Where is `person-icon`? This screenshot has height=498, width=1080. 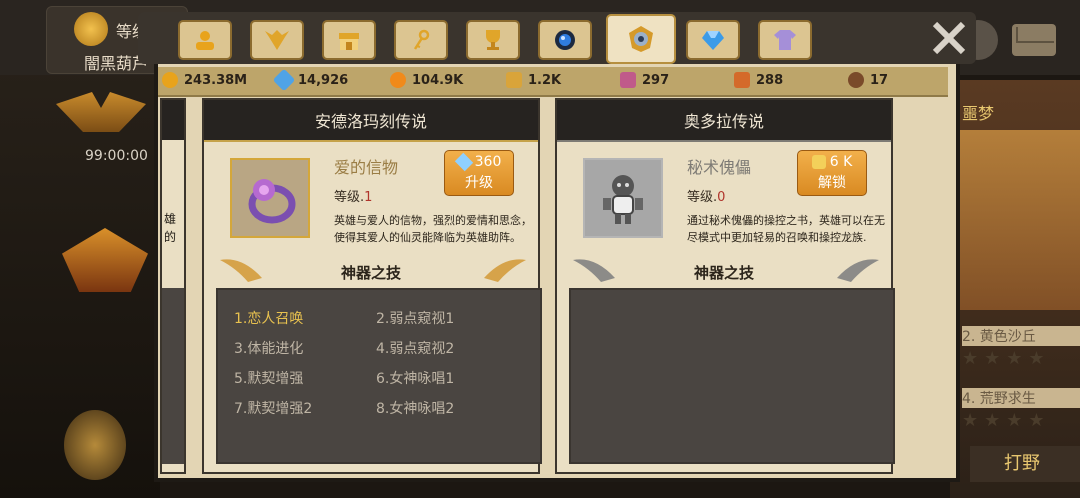 person-icon is located at coordinates (205, 40).